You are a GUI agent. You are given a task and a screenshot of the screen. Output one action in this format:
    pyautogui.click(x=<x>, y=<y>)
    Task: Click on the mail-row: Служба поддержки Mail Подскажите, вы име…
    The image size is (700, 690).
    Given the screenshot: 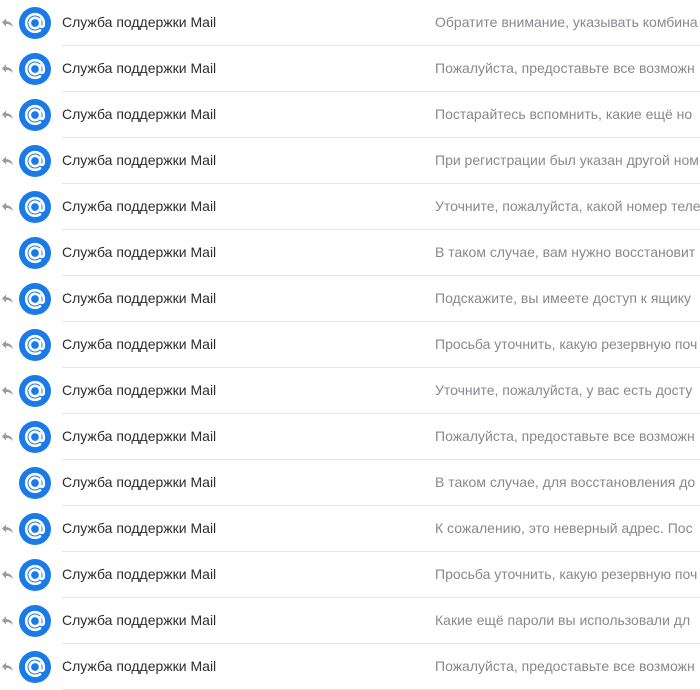 What is the action you would take?
    pyautogui.click(x=350, y=299)
    